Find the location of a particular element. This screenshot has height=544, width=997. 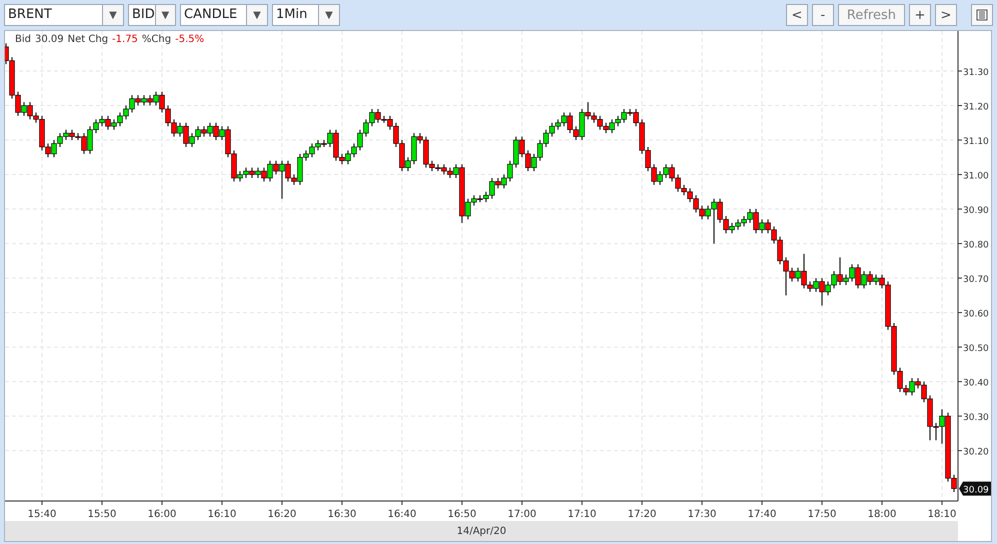

dropdown: 1Min ▼ is located at coordinates (306, 15).